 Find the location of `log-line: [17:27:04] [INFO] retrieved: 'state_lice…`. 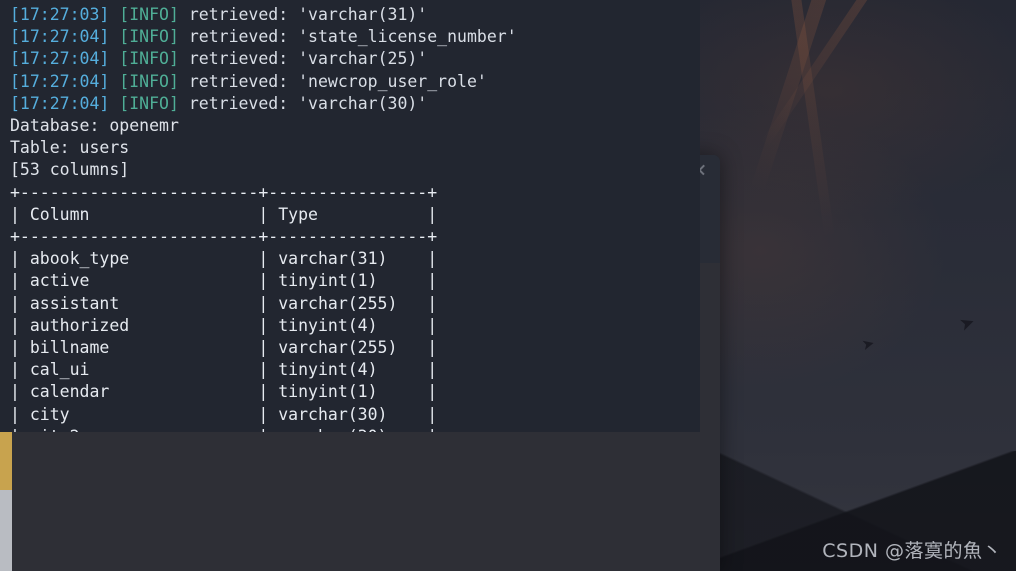

log-line: [17:27:04] [INFO] retrieved: 'state_lice… is located at coordinates (263, 36).